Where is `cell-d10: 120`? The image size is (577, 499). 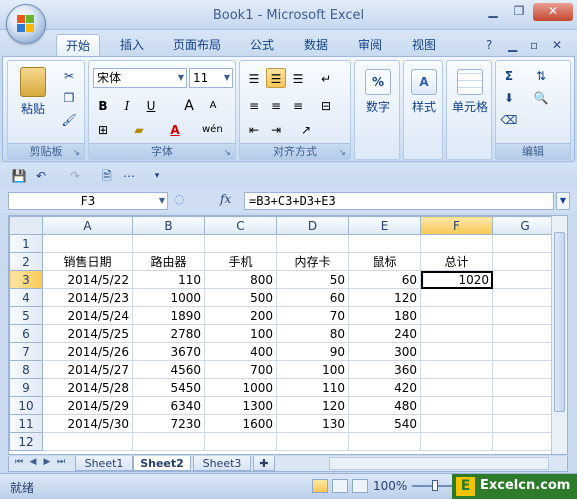 cell-d10: 120 is located at coordinates (312, 405).